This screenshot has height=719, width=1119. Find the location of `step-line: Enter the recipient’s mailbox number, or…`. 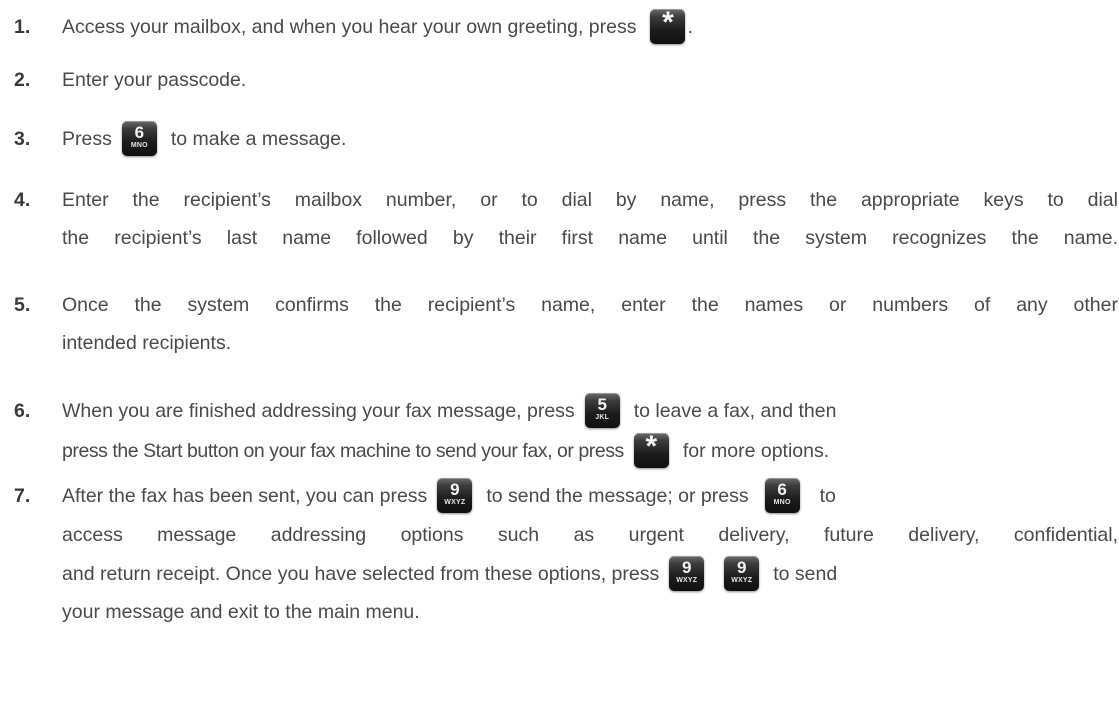

step-line: Enter the recipient’s mailbox number, or… is located at coordinates (590, 200).